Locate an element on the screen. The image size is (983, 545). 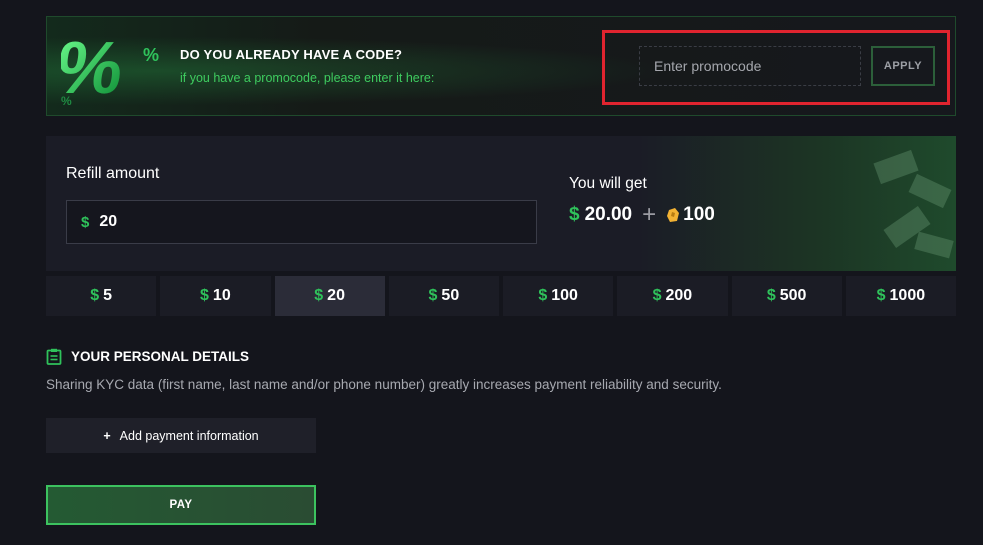
apply-button: APPLY is located at coordinates (903, 66).